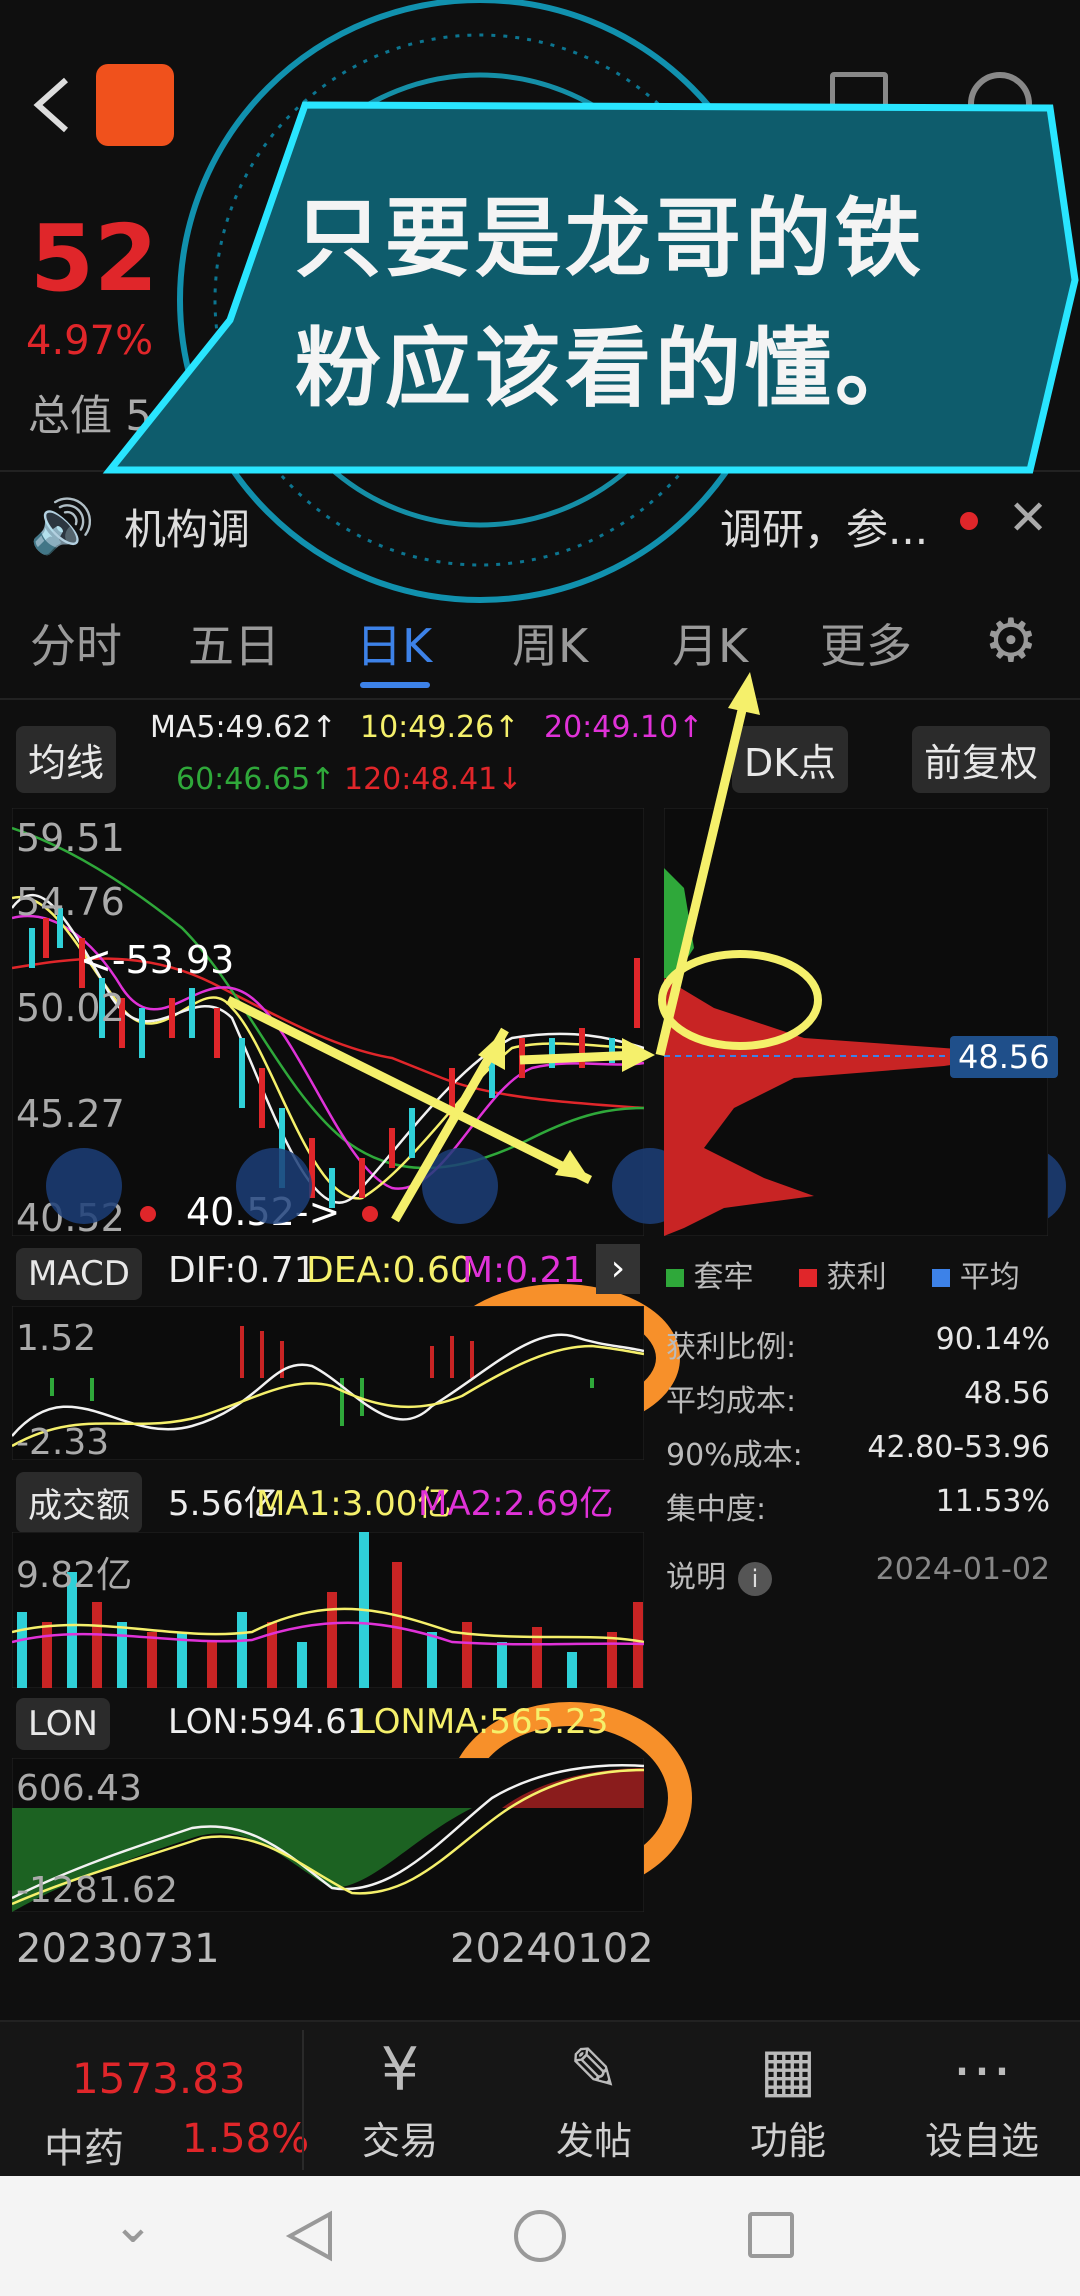 Image resolution: width=1080 pixels, height=2296 pixels. I want to click on lon-value: LON:594.61, so click(268, 1722).